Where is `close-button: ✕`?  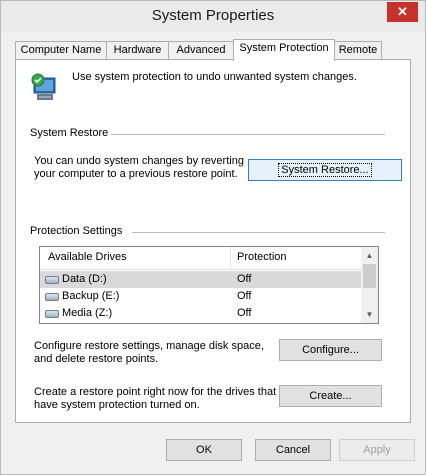
close-button: ✕ is located at coordinates (402, 12).